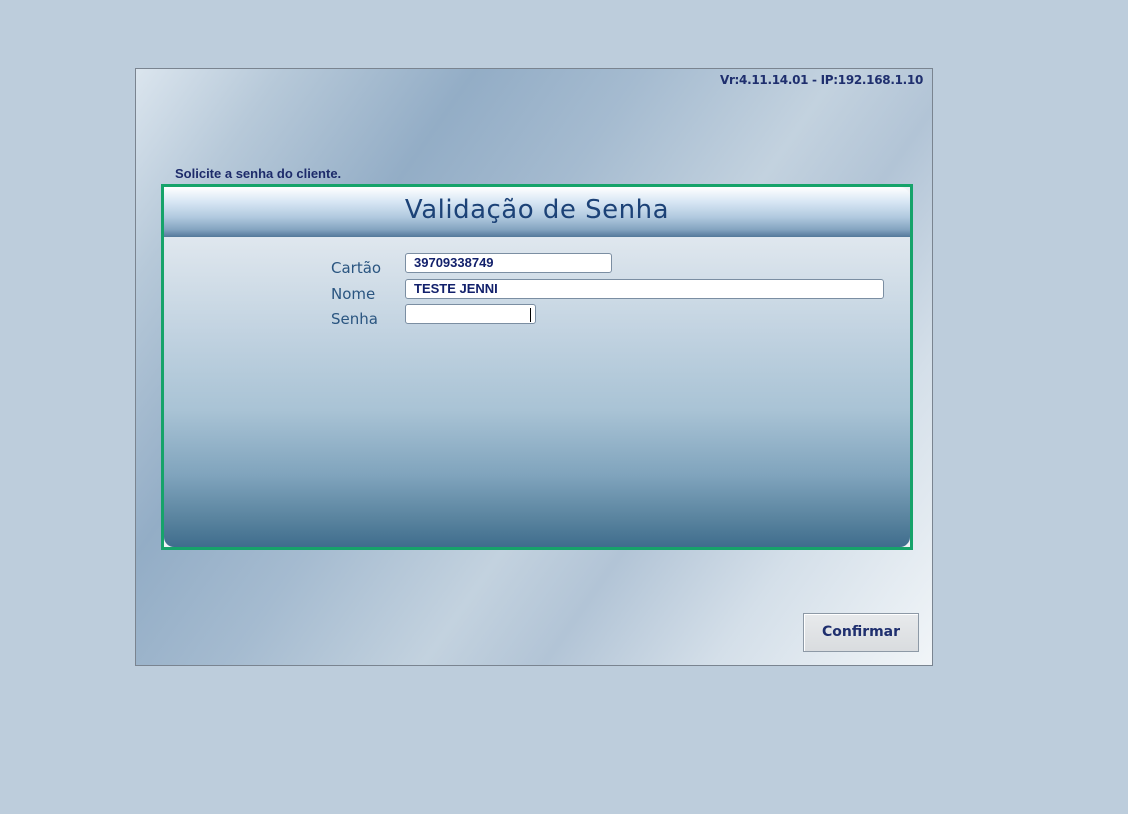 Image resolution: width=1128 pixels, height=814 pixels. I want to click on password-label: Senha, so click(354, 319).